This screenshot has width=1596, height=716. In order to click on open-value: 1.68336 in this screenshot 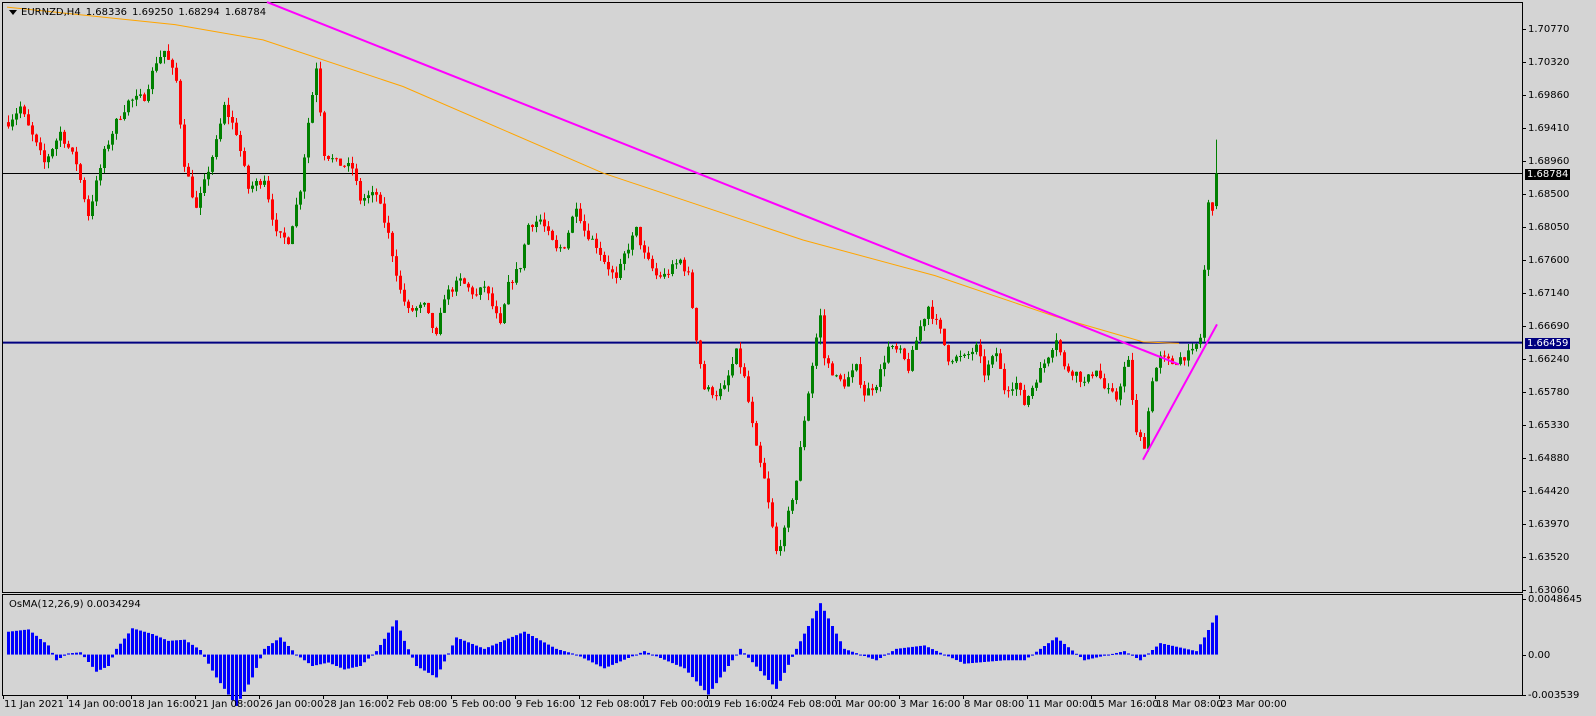, I will do `click(106, 12)`.